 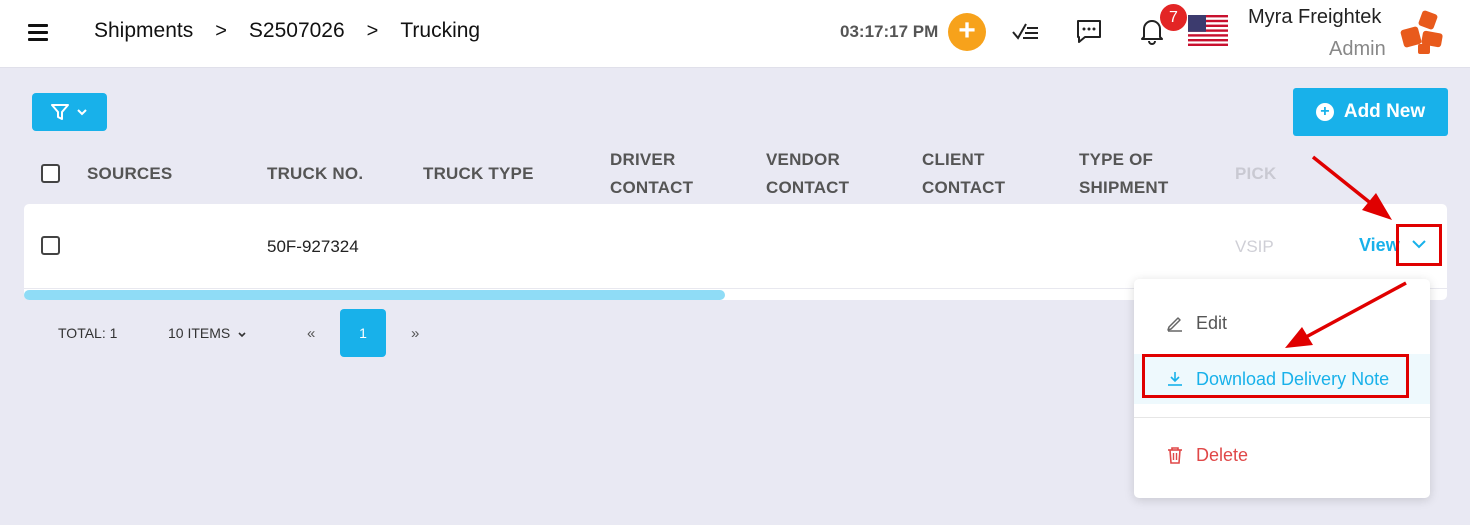 What do you see at coordinates (415, 333) in the screenshot?
I see `next-page-button: »` at bounding box center [415, 333].